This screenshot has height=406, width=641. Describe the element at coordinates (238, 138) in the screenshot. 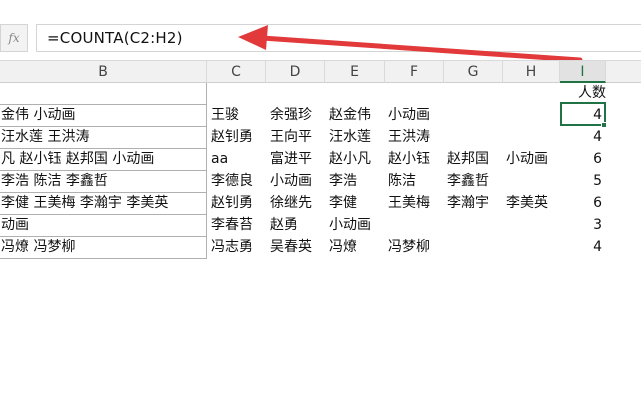

I see `cell-c3: 赵钊勇` at that location.